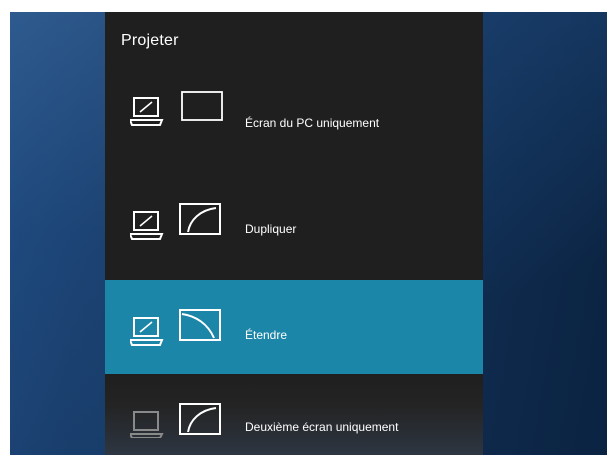  What do you see at coordinates (322, 427) in the screenshot?
I see `option-label: Deuxième écran uniquement` at bounding box center [322, 427].